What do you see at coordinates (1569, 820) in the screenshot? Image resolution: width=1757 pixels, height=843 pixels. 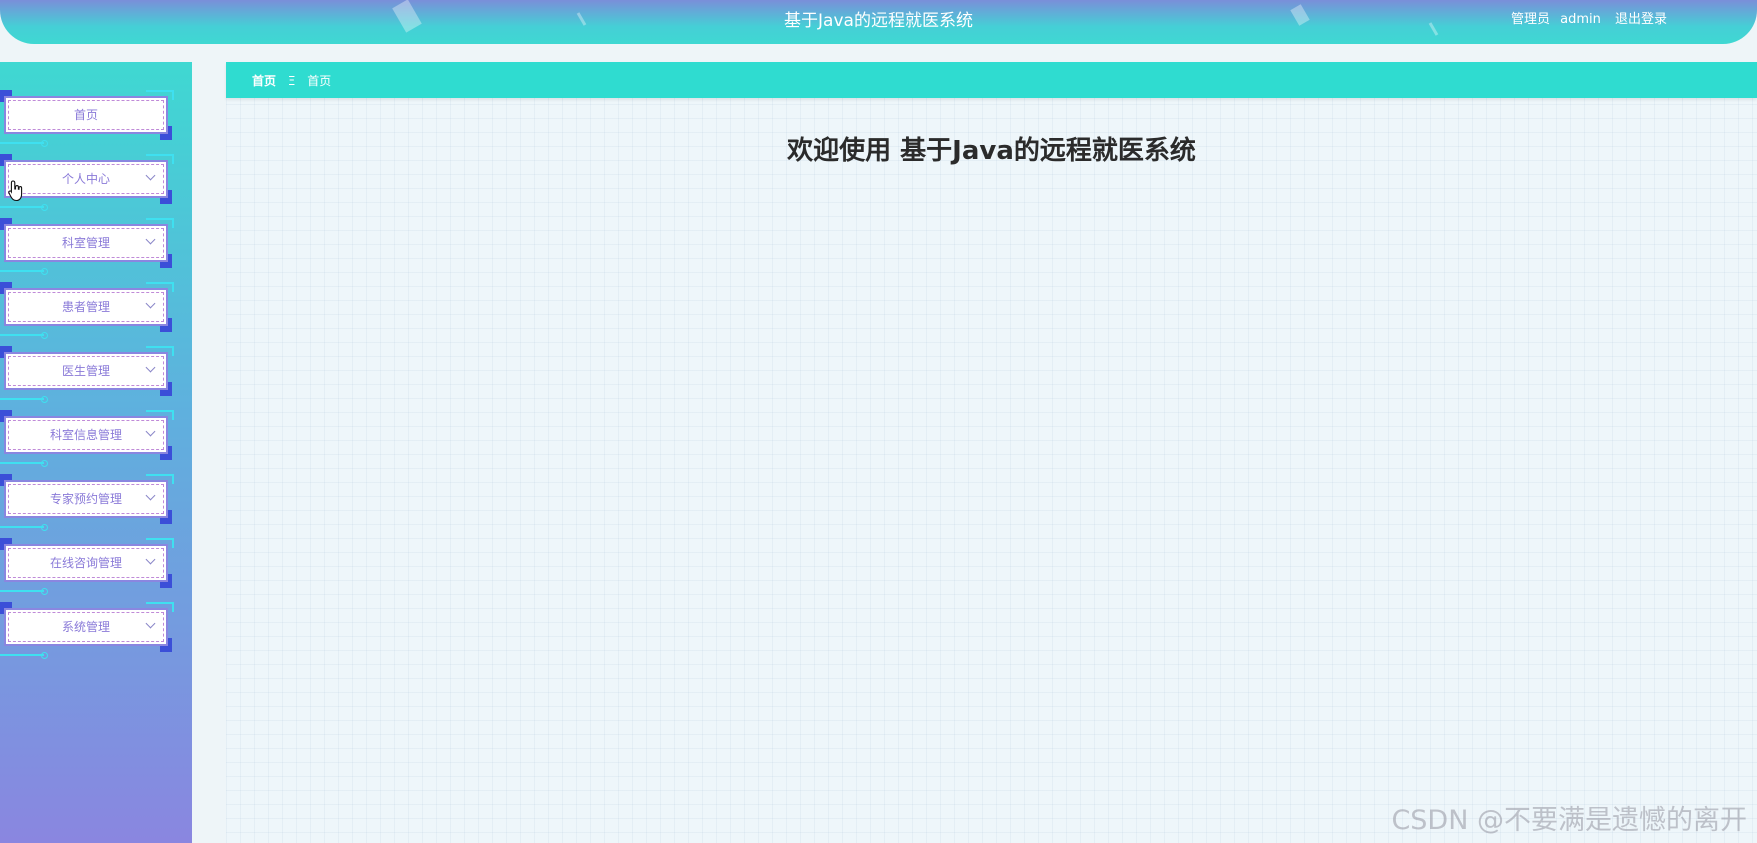 I see `watermark-text: CSDN @不要满是遗憾的离开` at bounding box center [1569, 820].